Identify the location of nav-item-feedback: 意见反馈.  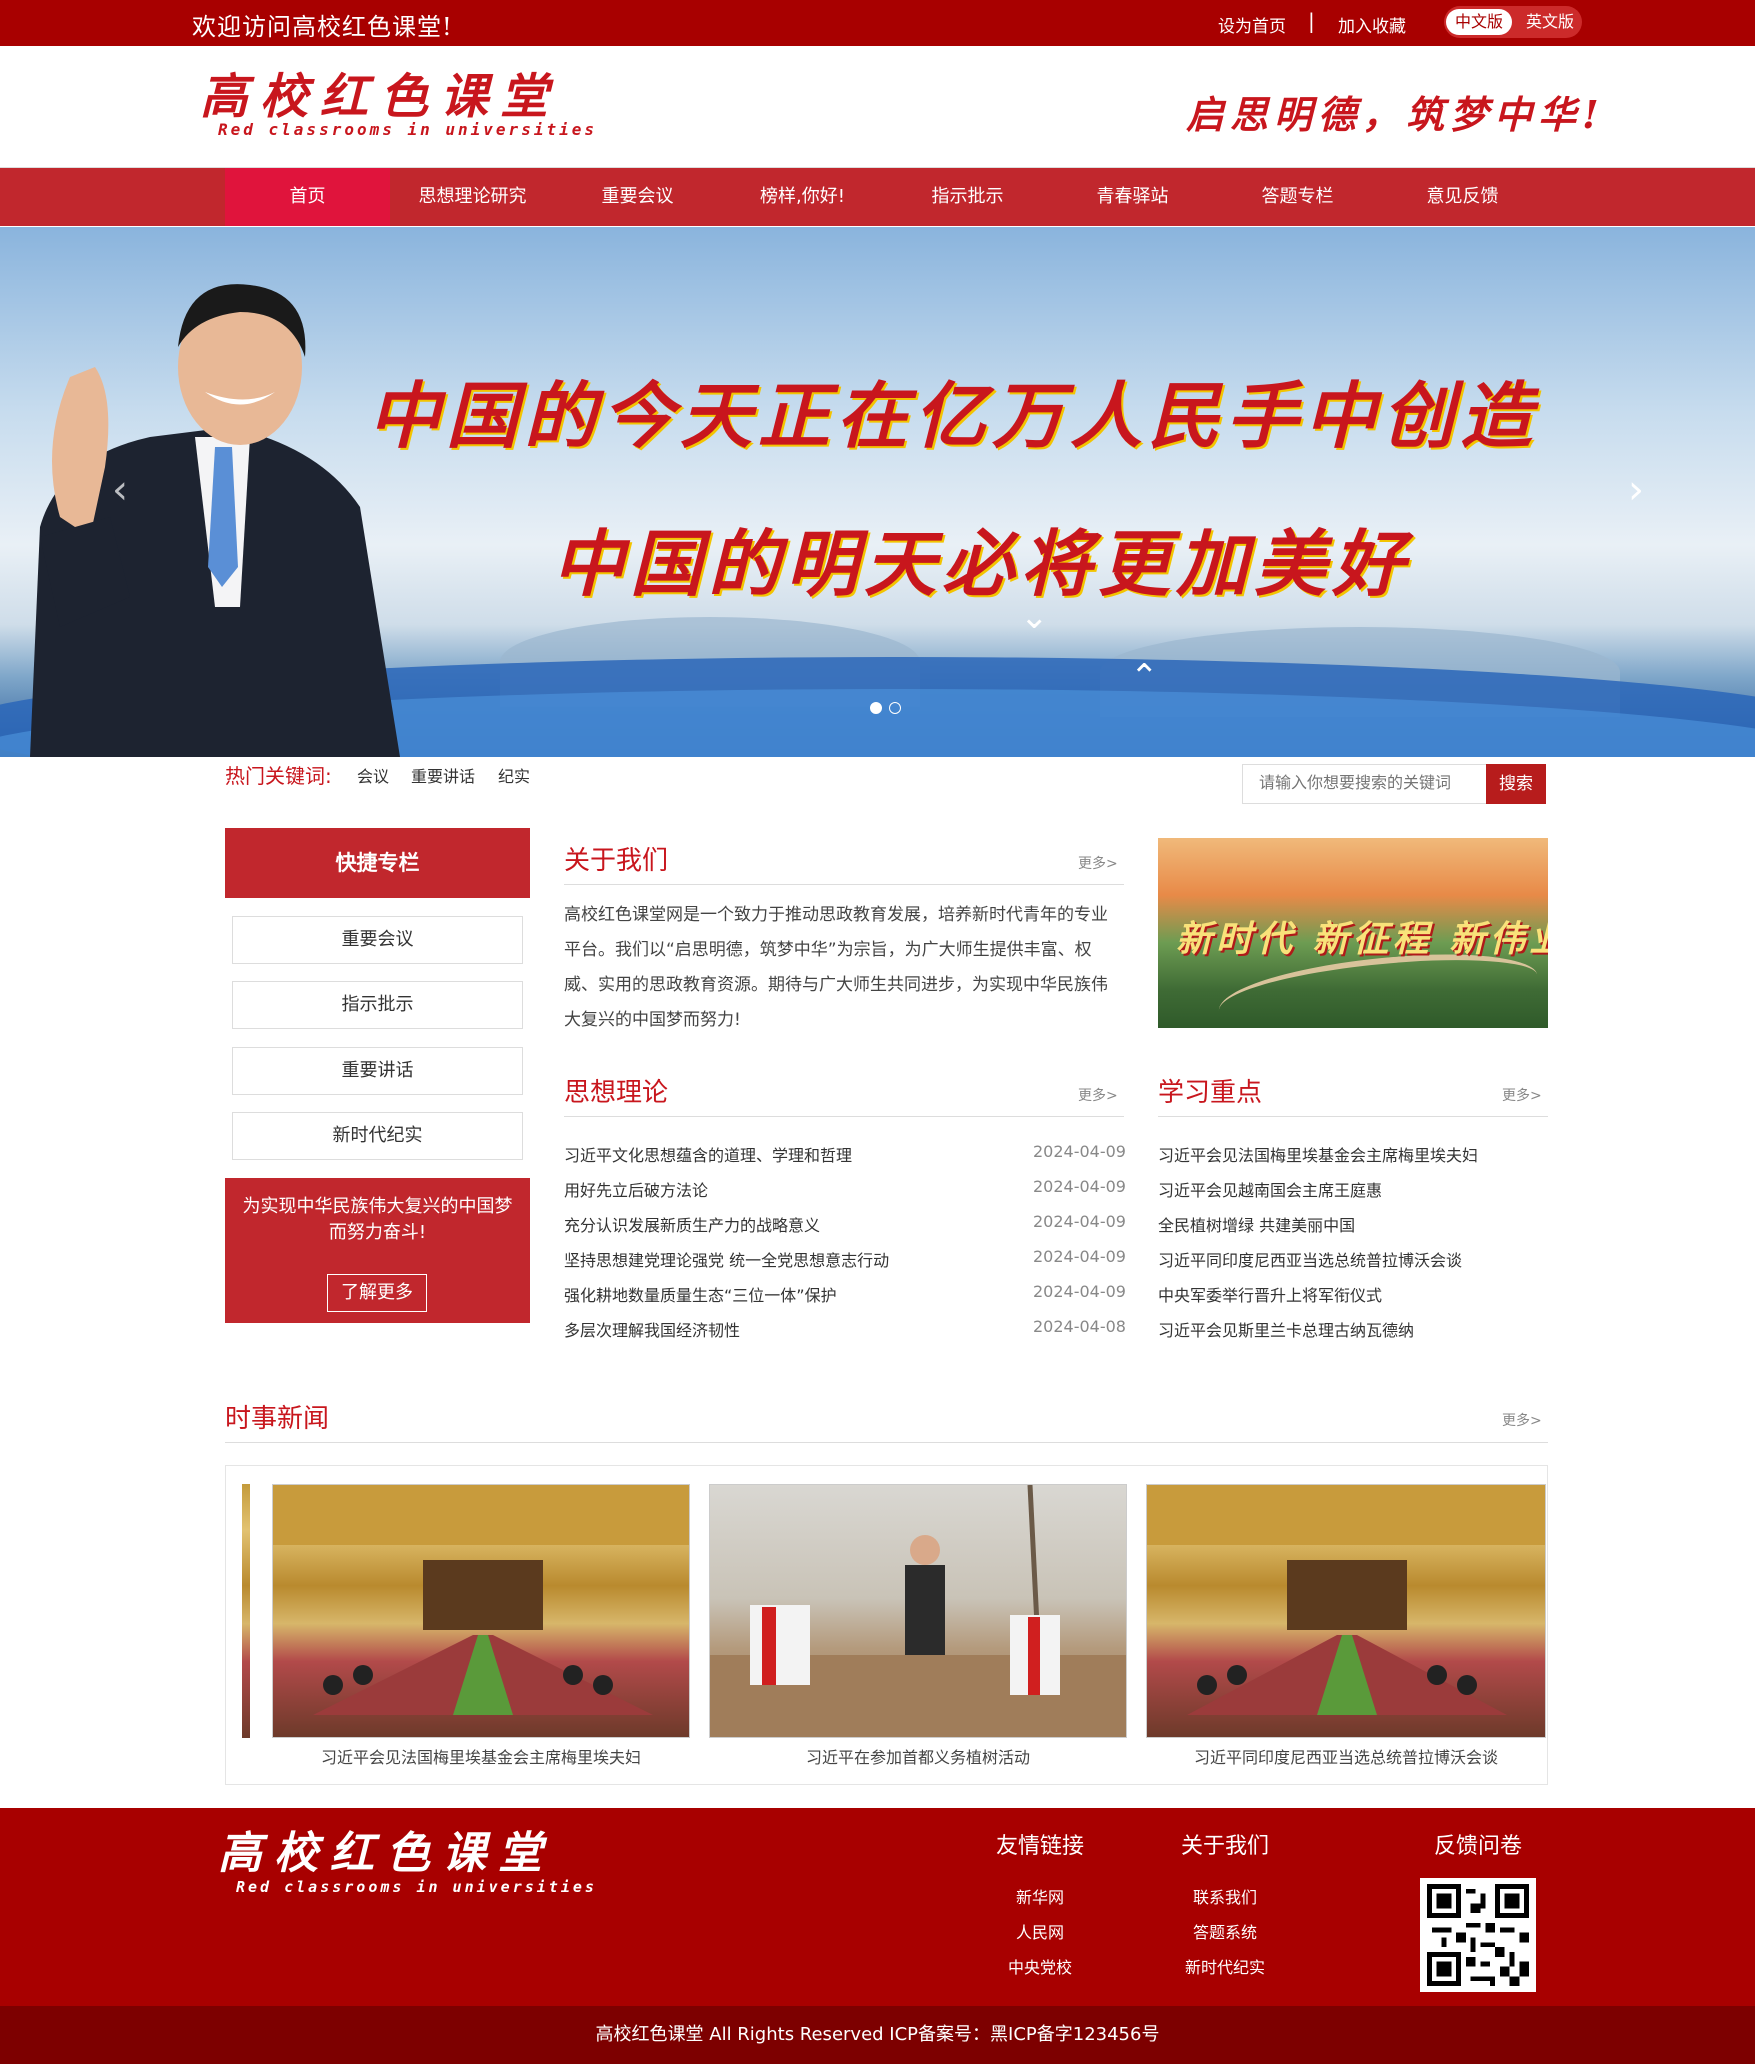
(1462, 197).